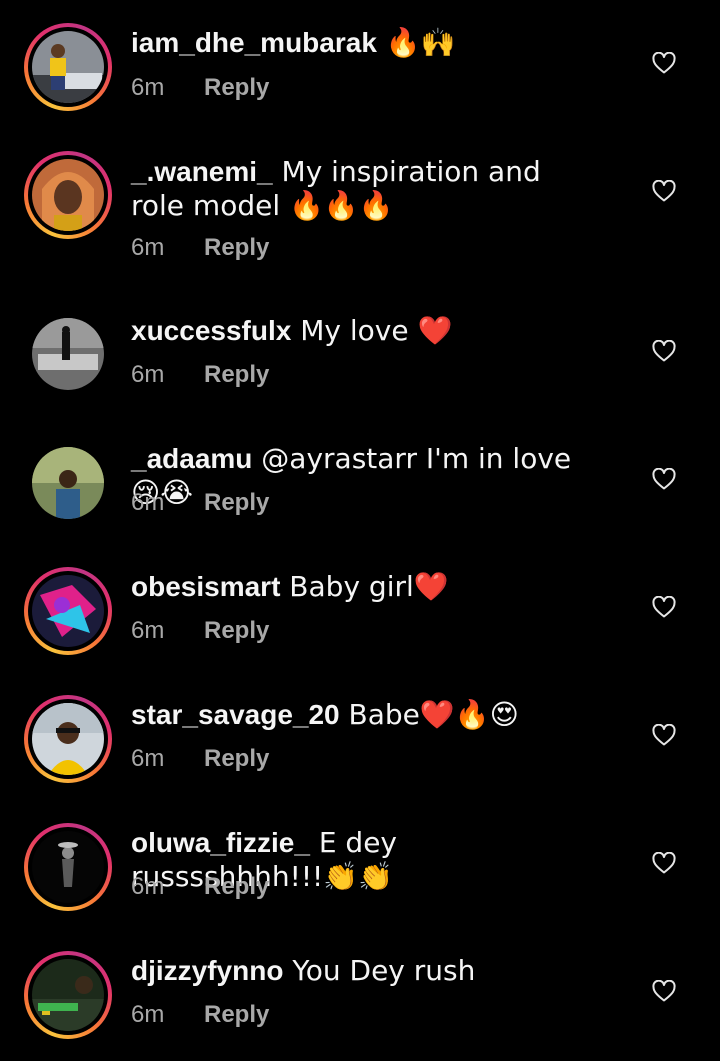 The image size is (720, 1061). What do you see at coordinates (429, 714) in the screenshot?
I see `comment-body: Babe❤️🔥😍` at bounding box center [429, 714].